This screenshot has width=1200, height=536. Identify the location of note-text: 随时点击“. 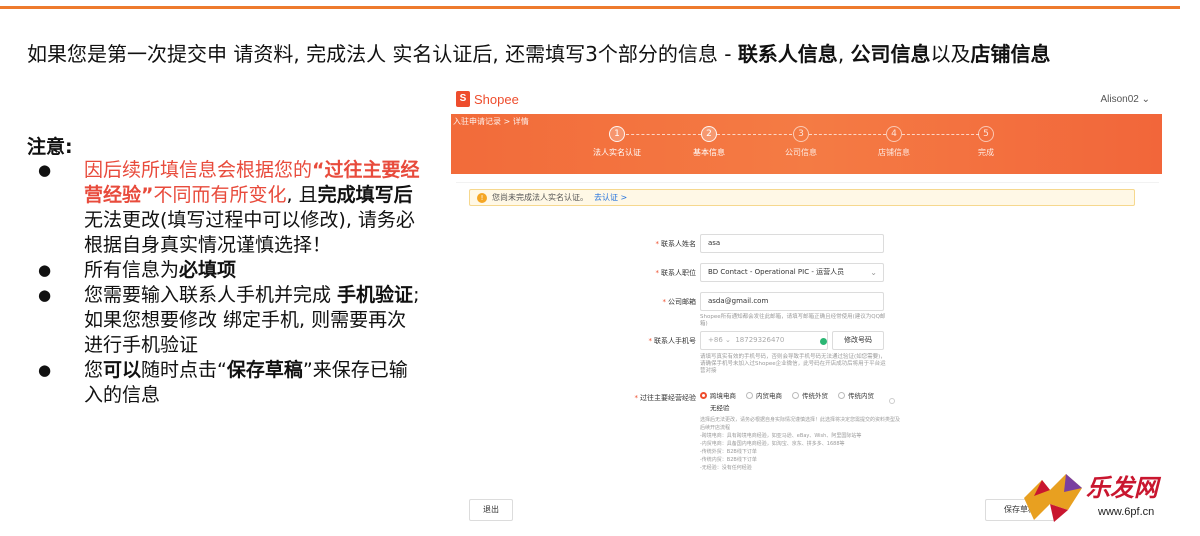
(184, 370).